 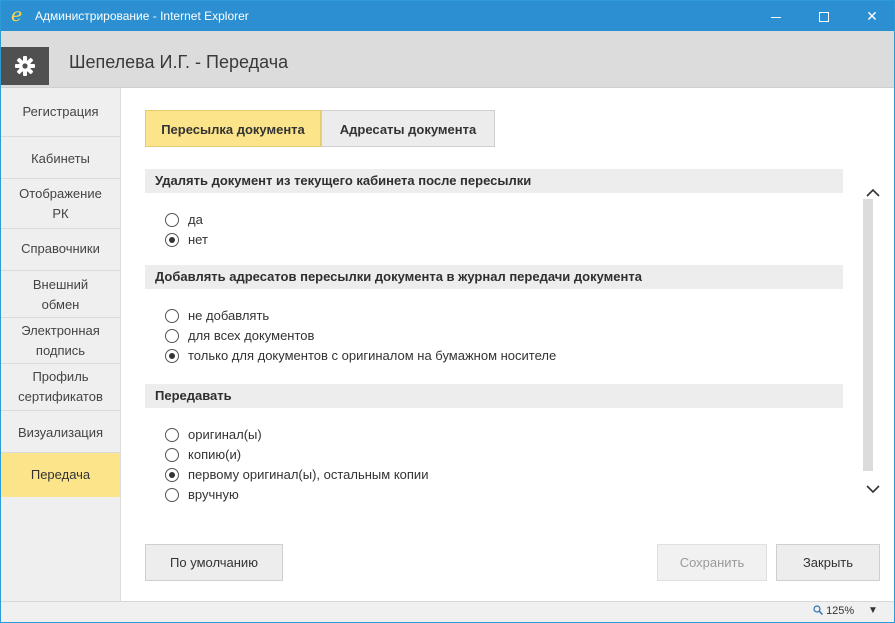 I want to click on close-window-button: ✕, so click(x=872, y=16).